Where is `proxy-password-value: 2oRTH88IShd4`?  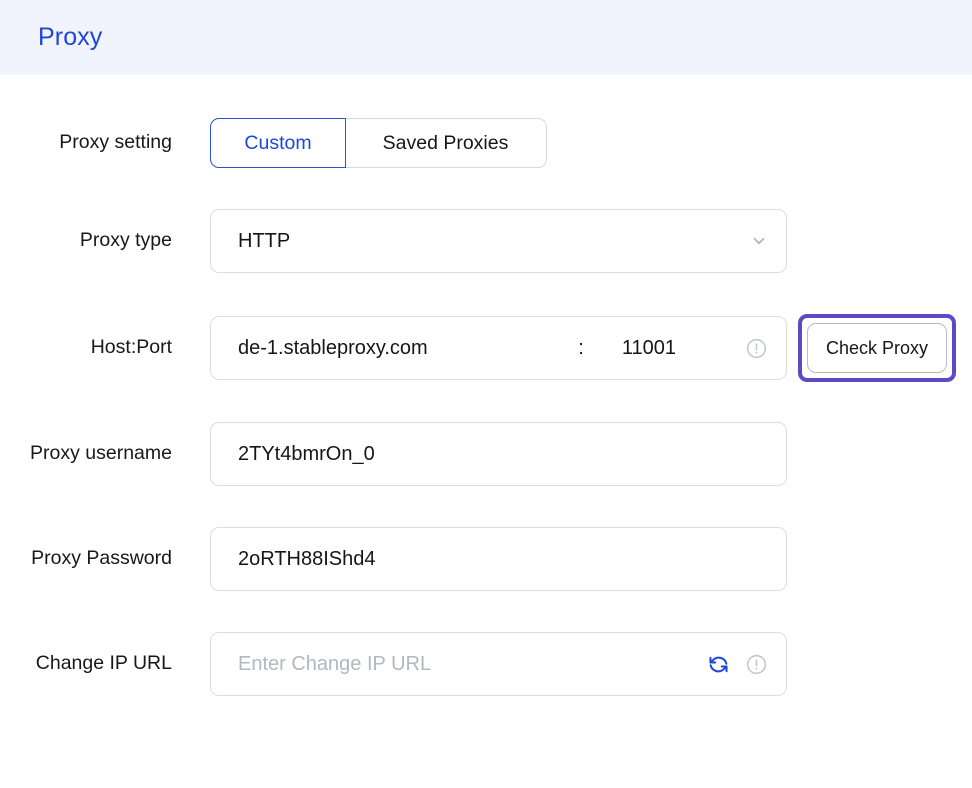
proxy-password-value: 2oRTH88IShd4 is located at coordinates (307, 558).